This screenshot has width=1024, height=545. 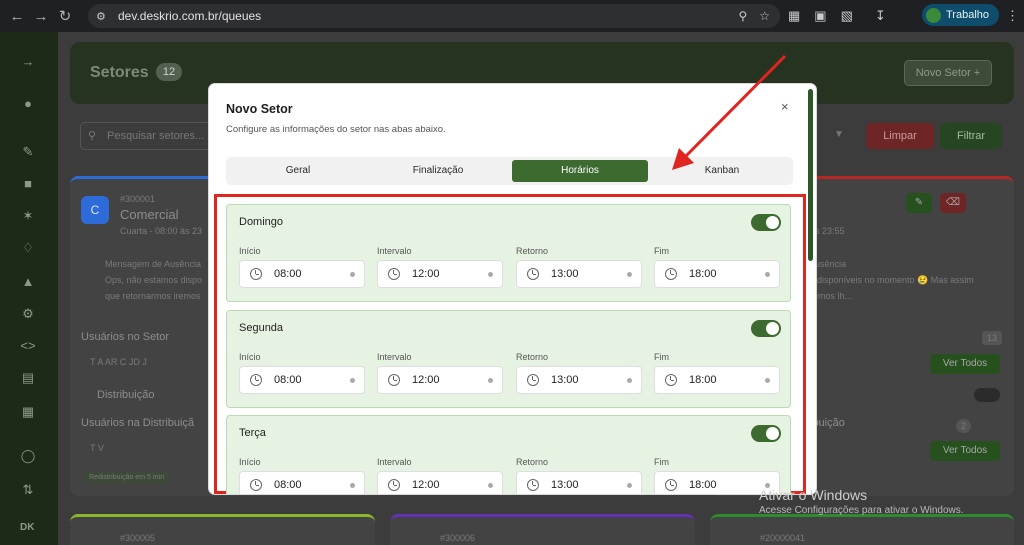 I want to click on status-badge: Redistribuição em 5 min, so click(x=127, y=477).